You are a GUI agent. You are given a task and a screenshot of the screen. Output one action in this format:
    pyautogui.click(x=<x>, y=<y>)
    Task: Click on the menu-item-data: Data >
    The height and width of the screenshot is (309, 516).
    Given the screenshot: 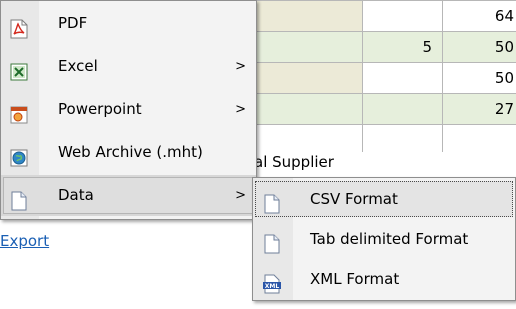 What is the action you would take?
    pyautogui.click(x=128, y=195)
    